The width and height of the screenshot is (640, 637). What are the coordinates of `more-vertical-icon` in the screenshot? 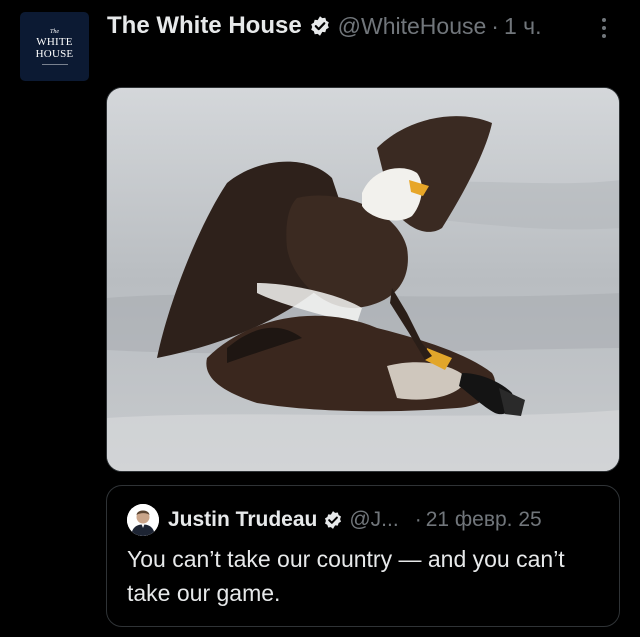 It's located at (604, 28).